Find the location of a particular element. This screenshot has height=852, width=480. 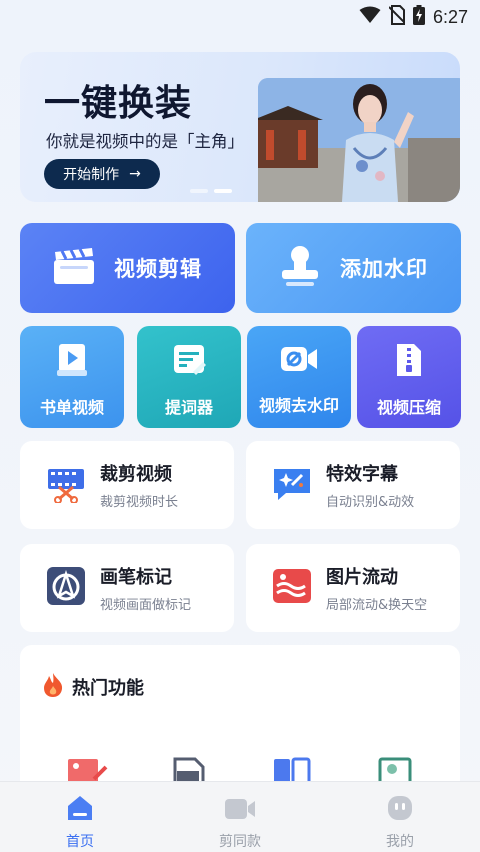

nav-home-label: 首页 is located at coordinates (80, 842).